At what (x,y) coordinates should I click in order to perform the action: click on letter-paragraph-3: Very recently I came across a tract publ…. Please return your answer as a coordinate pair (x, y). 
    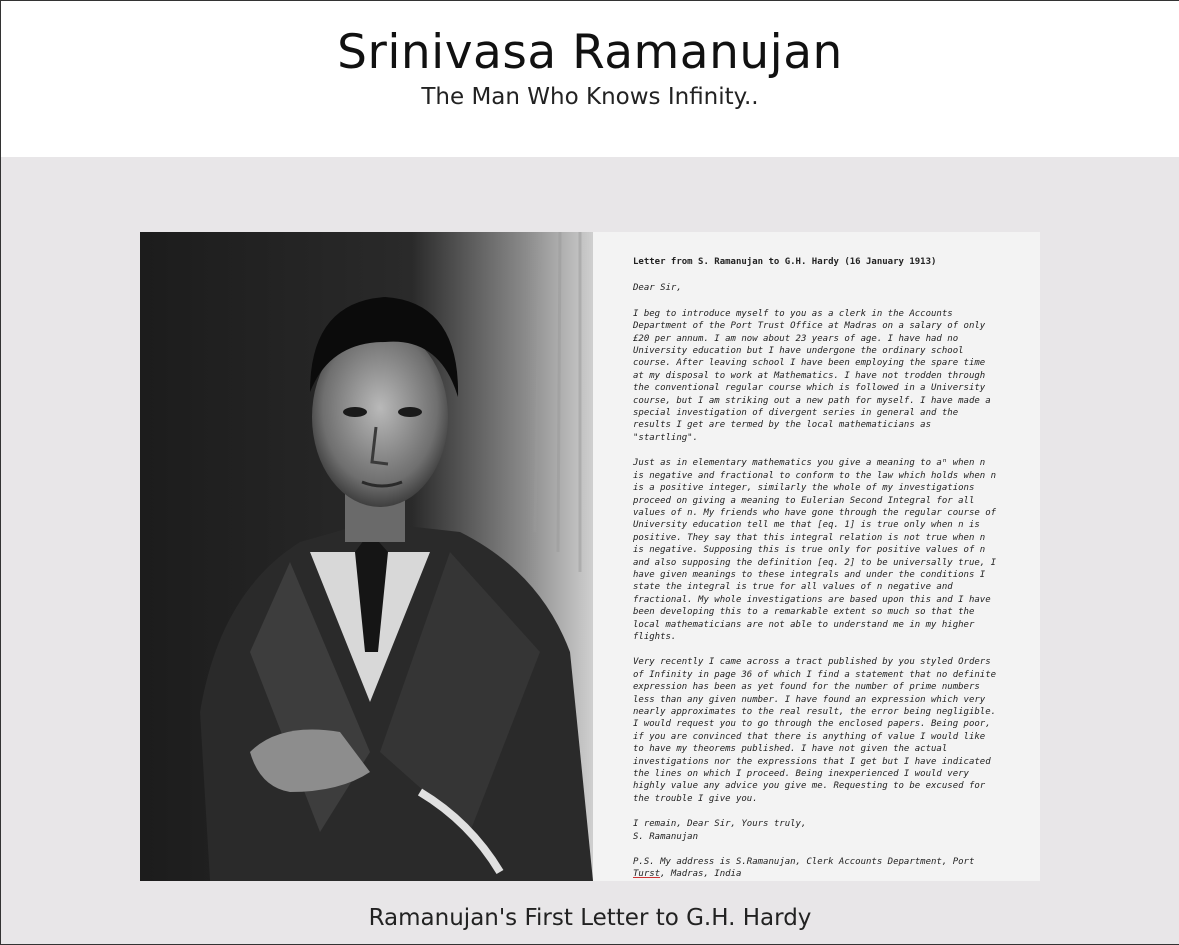
    Looking at the image, I should click on (815, 730).